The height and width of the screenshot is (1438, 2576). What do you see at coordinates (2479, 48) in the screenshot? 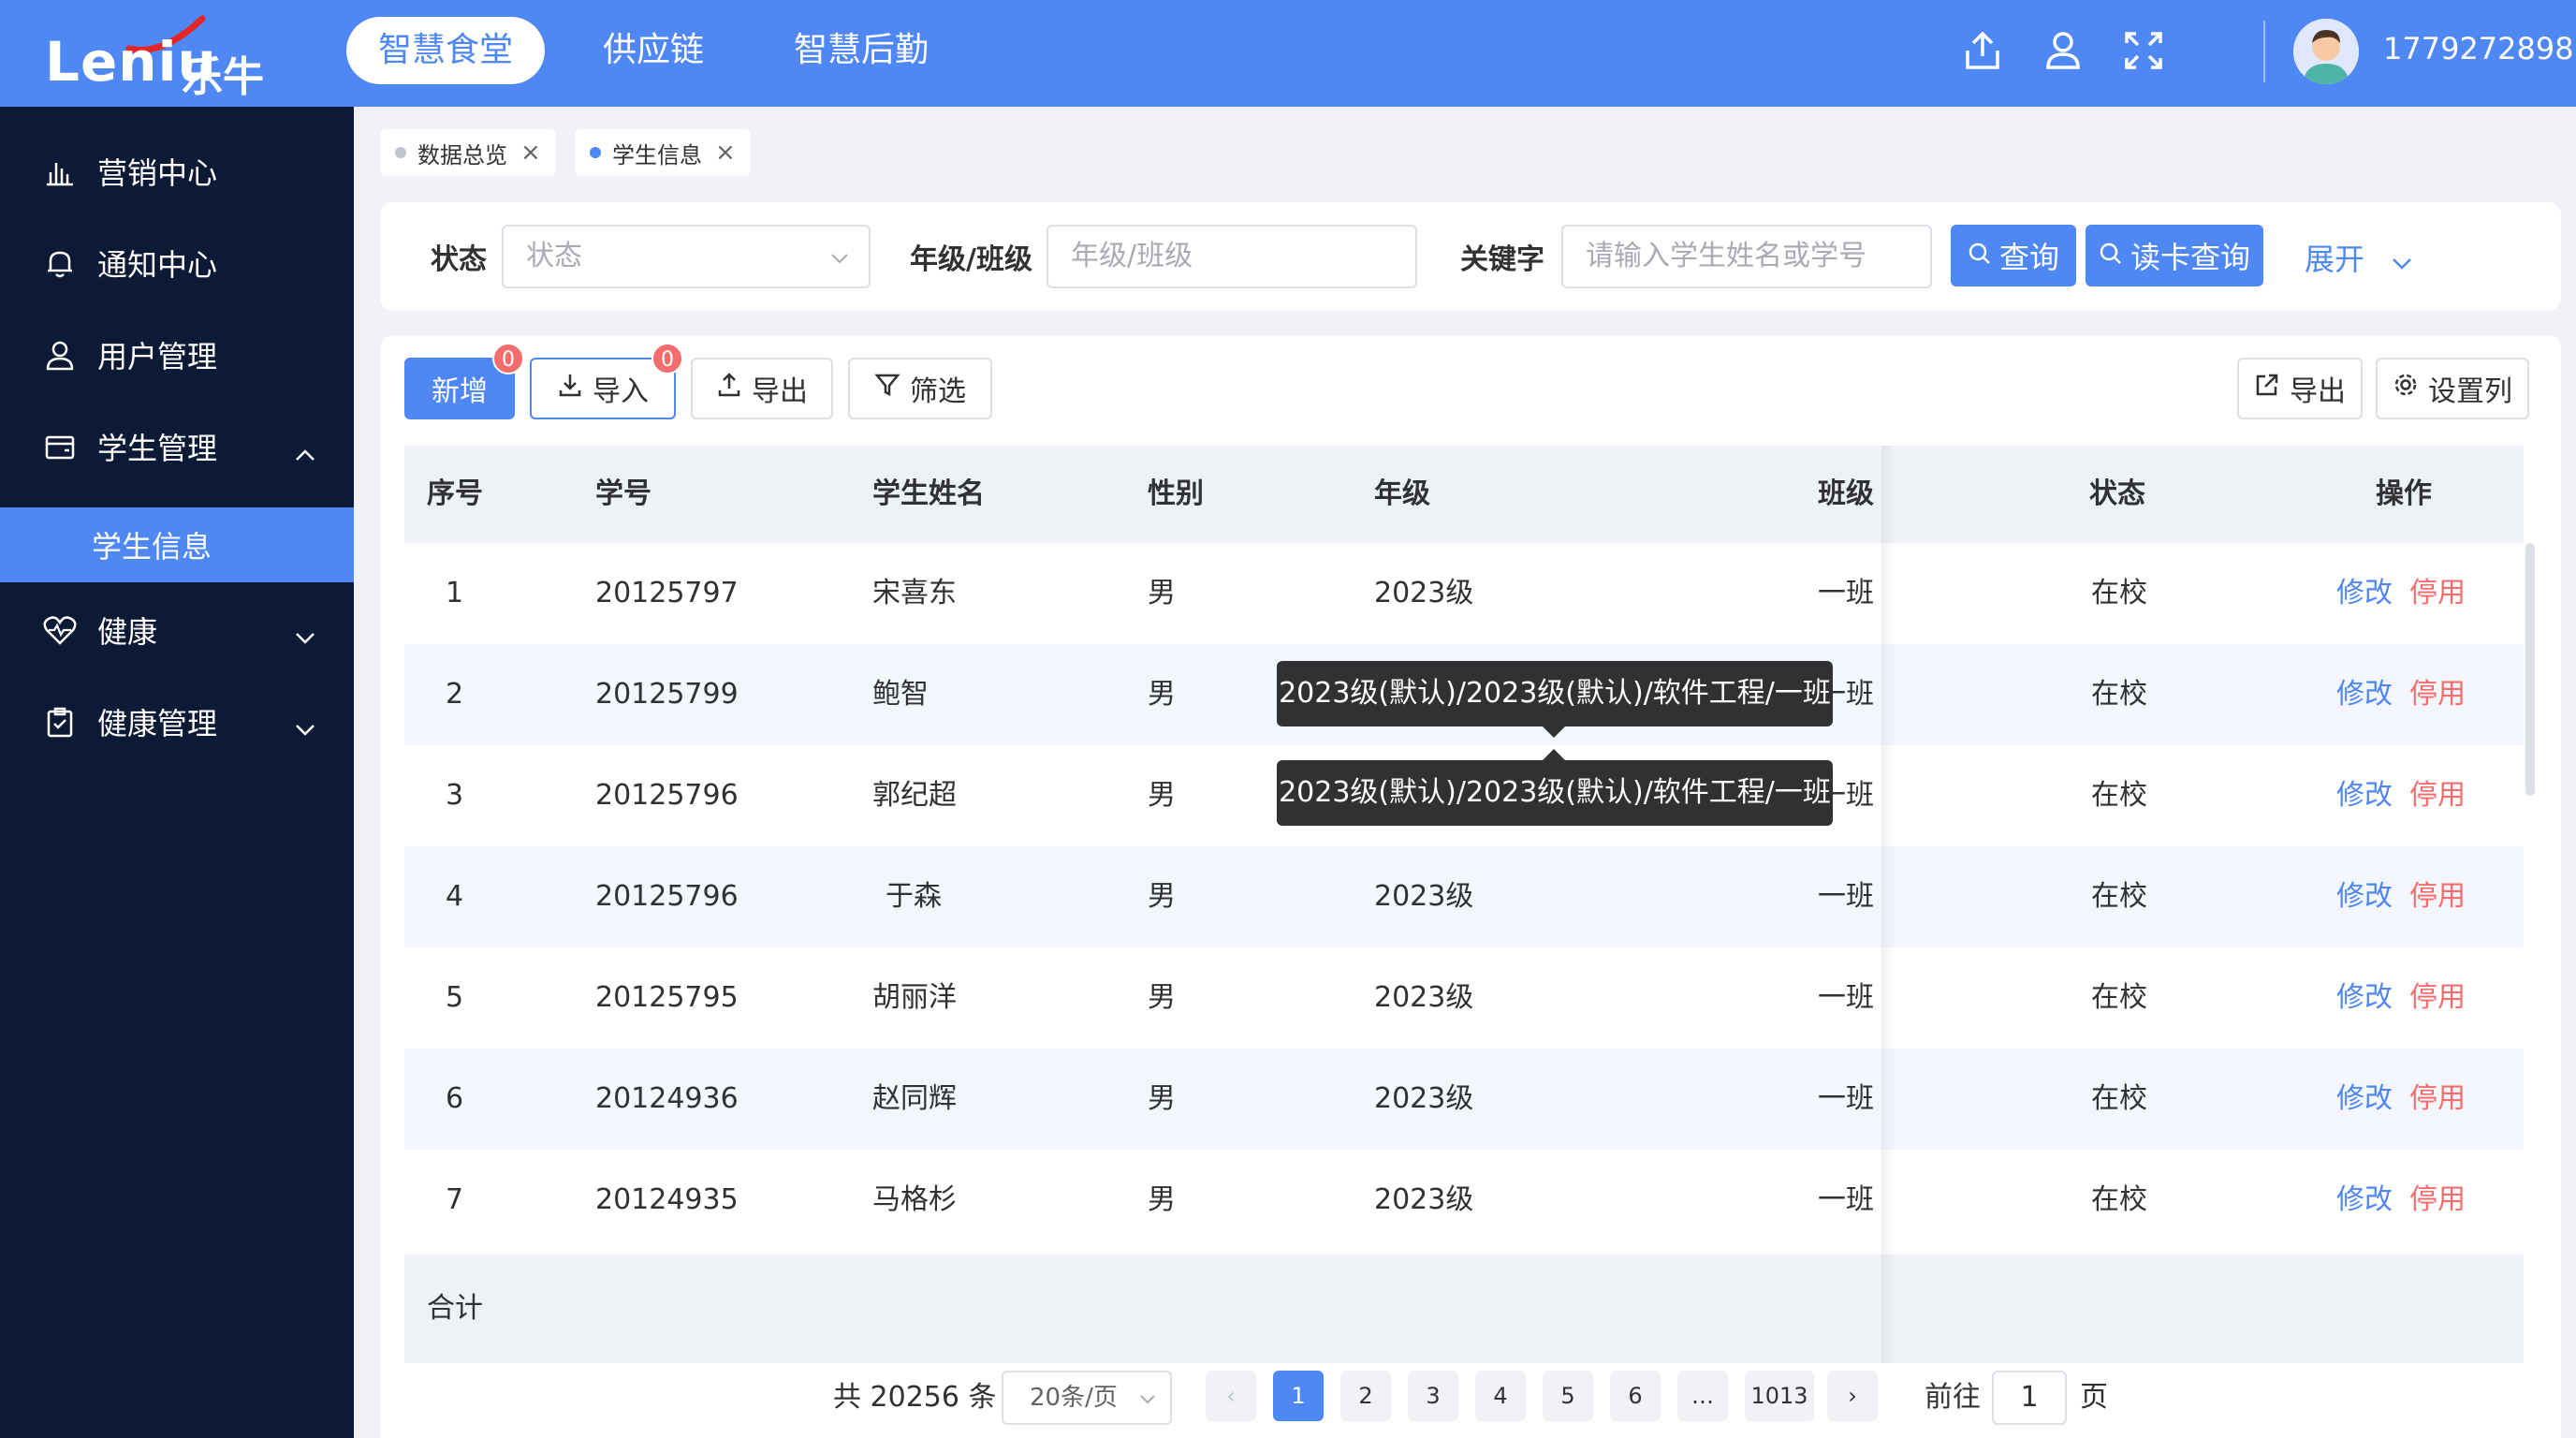
I see `user-phone: 17792728987` at bounding box center [2479, 48].